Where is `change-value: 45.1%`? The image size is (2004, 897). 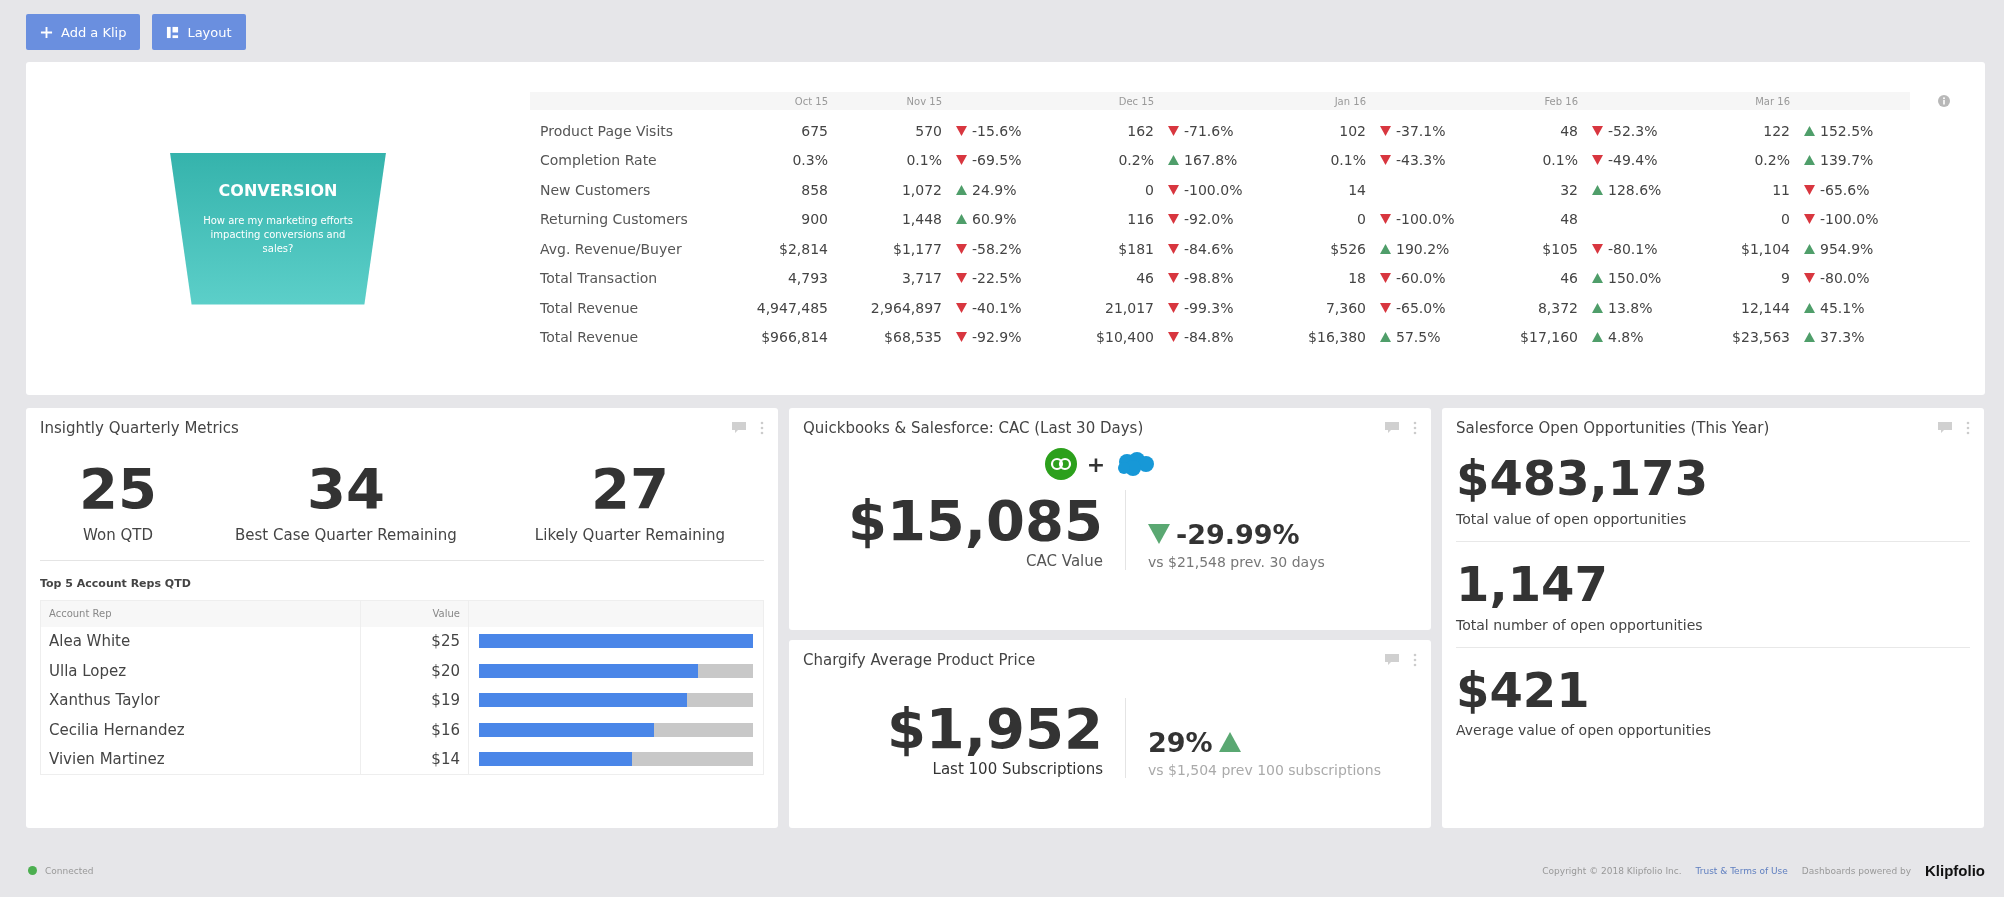 change-value: 45.1% is located at coordinates (1842, 307).